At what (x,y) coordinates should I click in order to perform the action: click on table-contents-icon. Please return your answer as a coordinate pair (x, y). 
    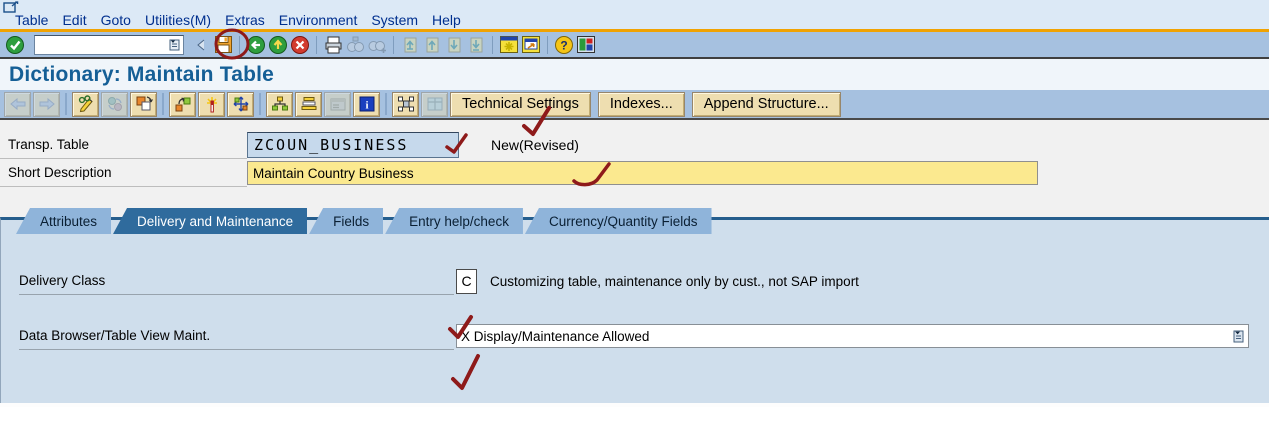
    Looking at the image, I should click on (337, 104).